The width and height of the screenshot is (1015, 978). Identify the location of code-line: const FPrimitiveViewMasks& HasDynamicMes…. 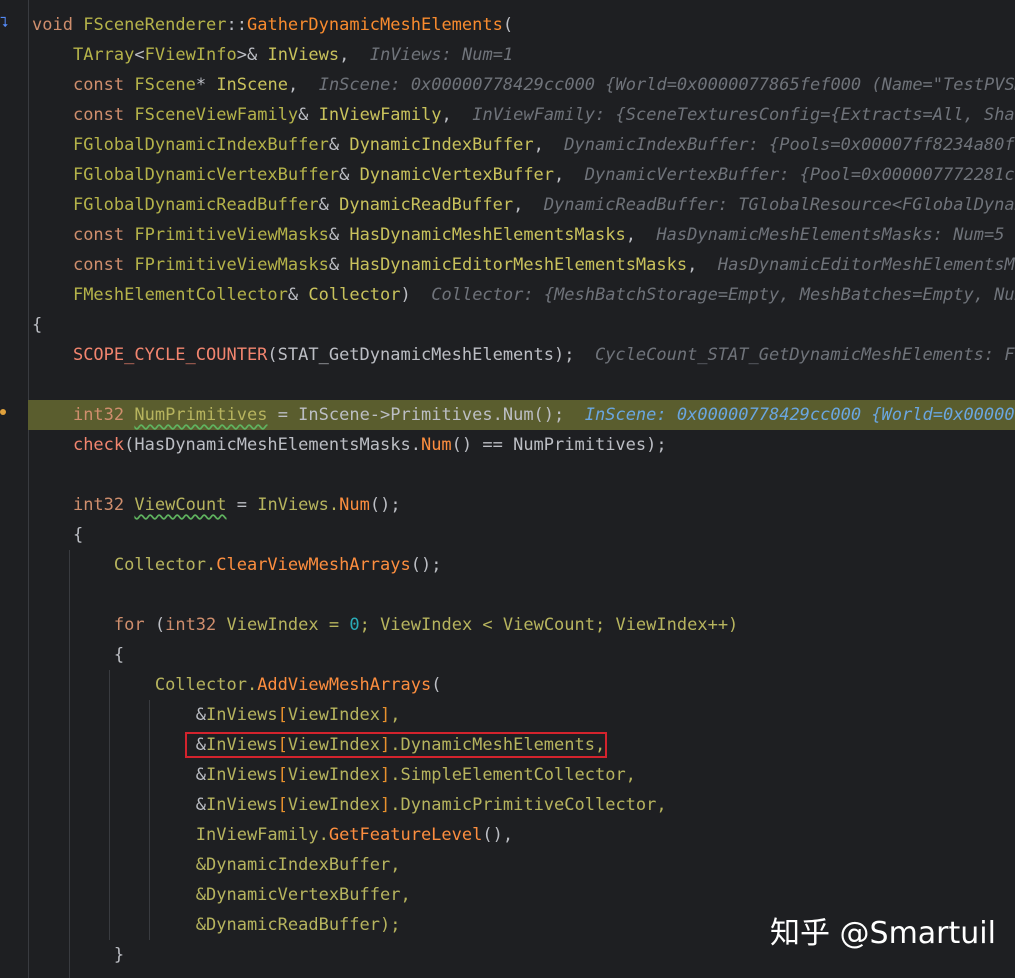
(523, 235).